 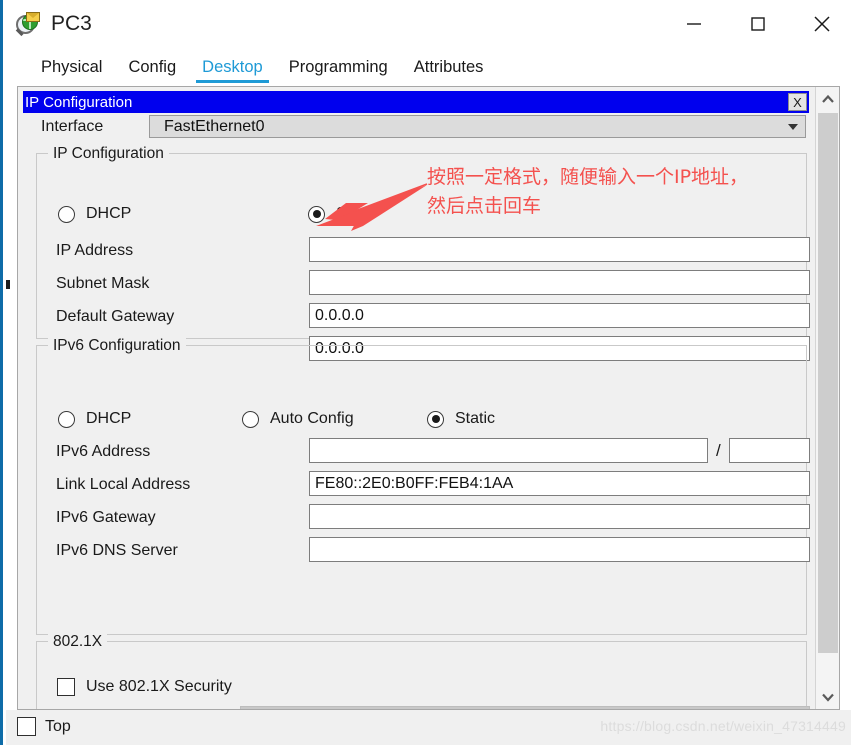 What do you see at coordinates (559, 315) in the screenshot?
I see `default-gateway-input: 0.0.0.0` at bounding box center [559, 315].